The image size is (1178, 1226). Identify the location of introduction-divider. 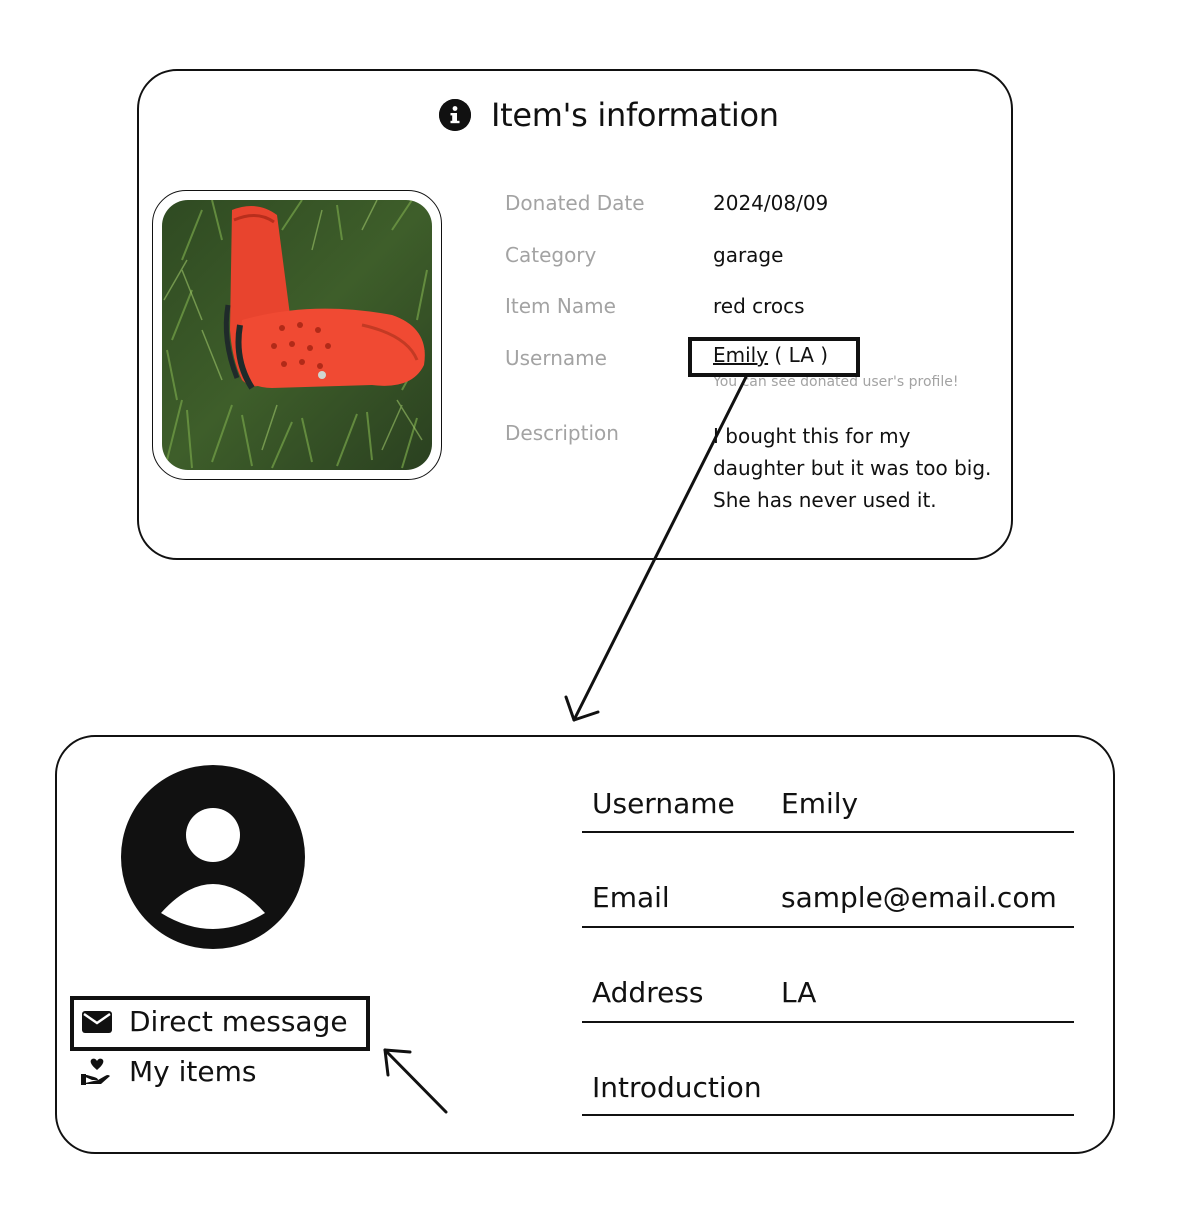
(828, 1115).